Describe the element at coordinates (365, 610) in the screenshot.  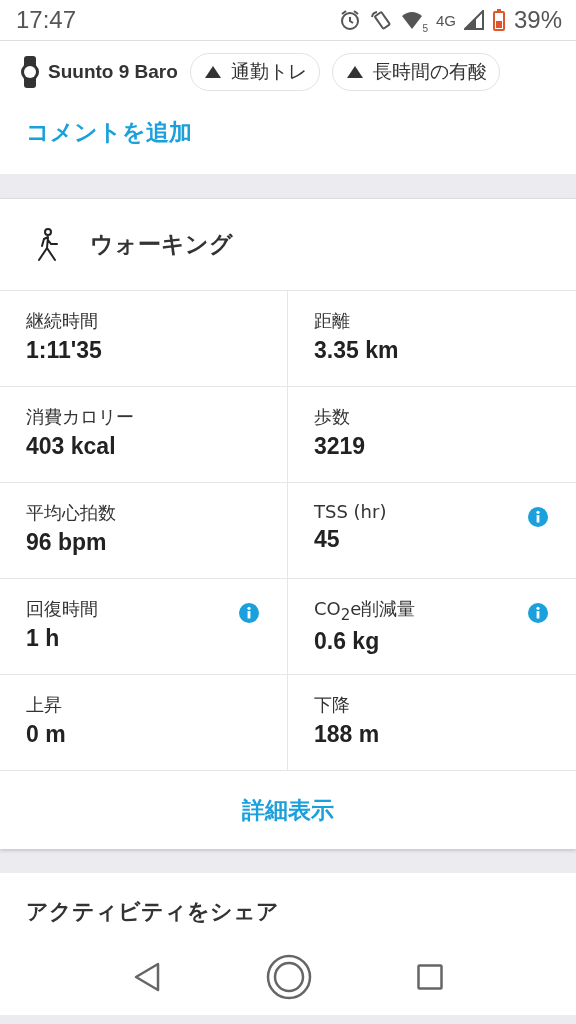
I see `stat-label: CO$_{2}$e削減量` at that location.